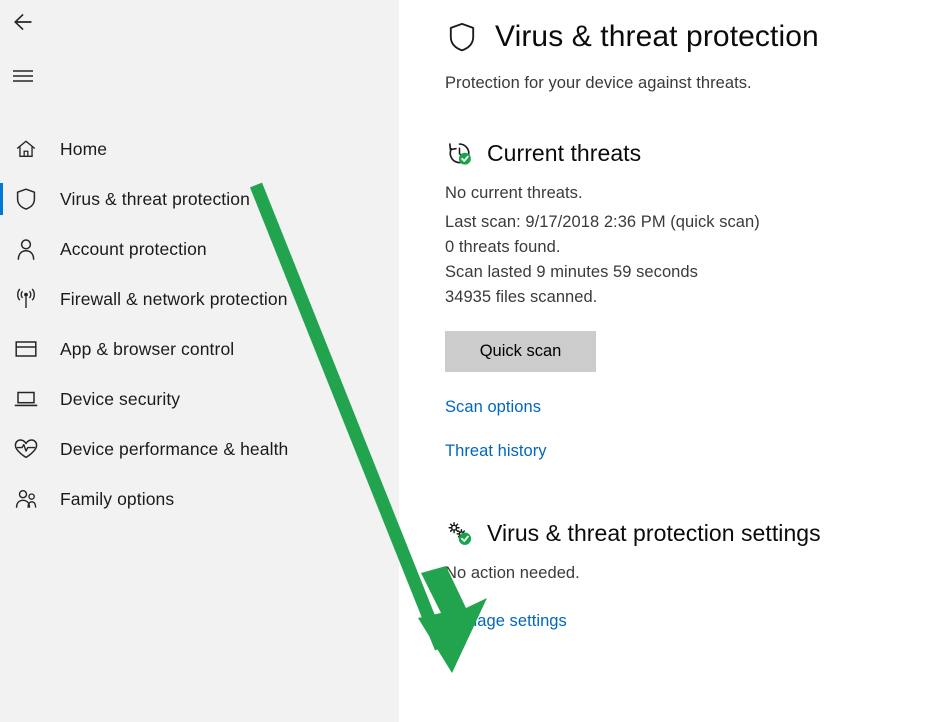 This screenshot has width=938, height=722. I want to click on section-title: Virus & threat protection settings, so click(654, 532).